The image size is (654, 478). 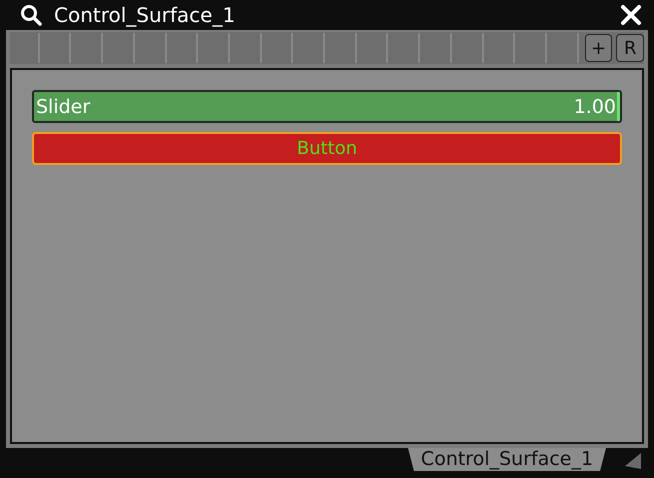 What do you see at coordinates (327, 148) in the screenshot?
I see `control-button: Button` at bounding box center [327, 148].